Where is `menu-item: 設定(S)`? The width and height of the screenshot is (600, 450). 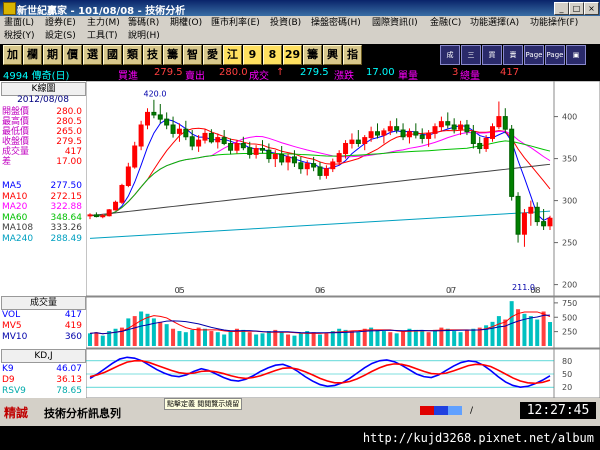
menu-item: 設定(S) is located at coordinates (60, 36).